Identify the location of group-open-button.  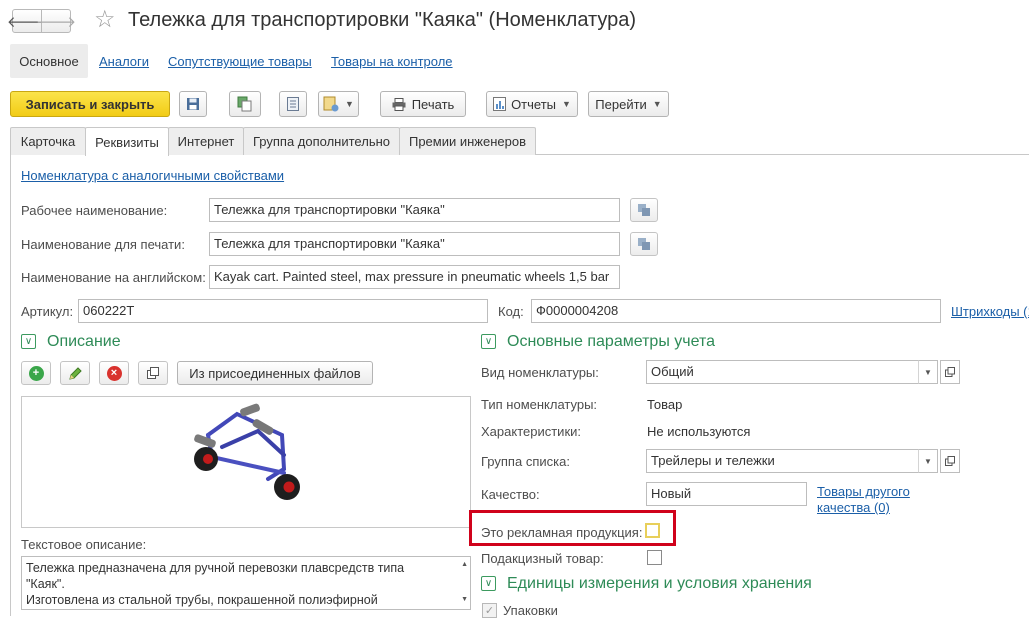
(950, 461).